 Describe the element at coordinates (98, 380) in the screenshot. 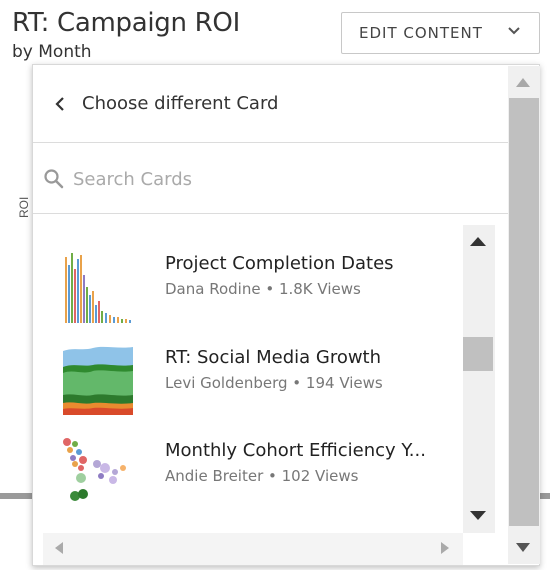

I see `stacked-area-thumbnail` at that location.